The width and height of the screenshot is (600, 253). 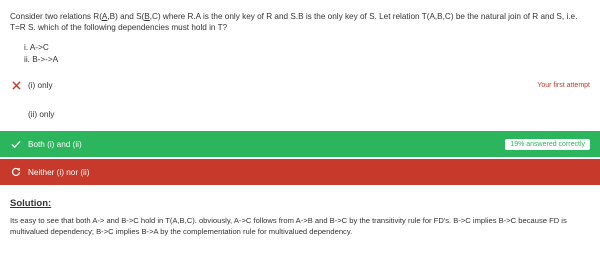 I want to click on option-label: (i) only, so click(x=40, y=85).